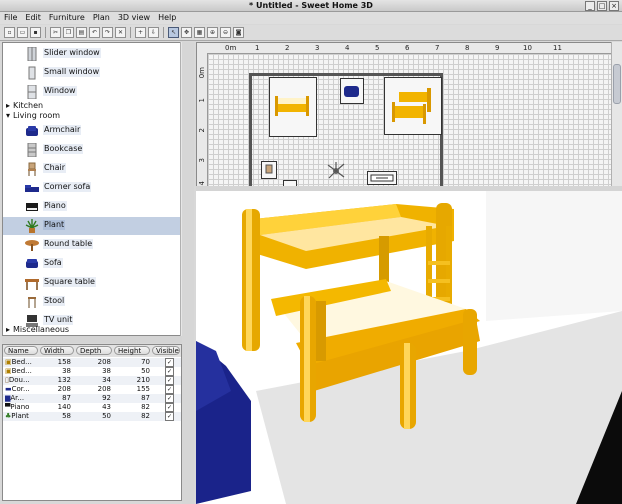 Image resolution: width=622 pixels, height=504 pixels. What do you see at coordinates (92, 283) in the screenshot?
I see `catalog-item-square-table: Square table` at bounding box center [92, 283].